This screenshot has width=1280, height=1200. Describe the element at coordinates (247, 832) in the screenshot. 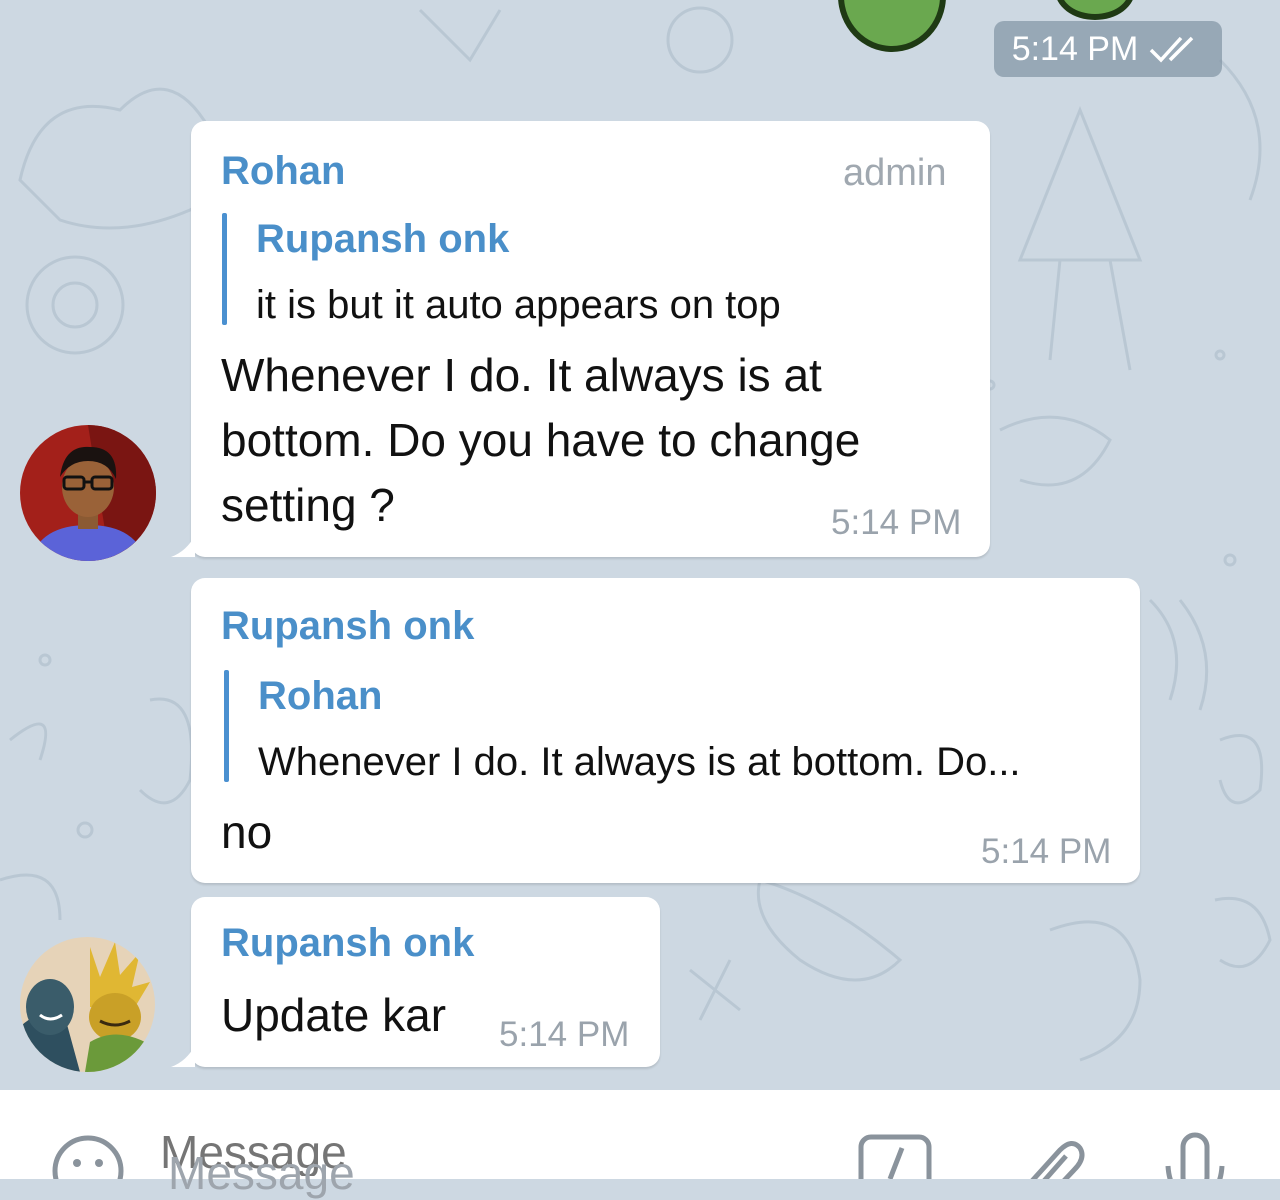

I see `message-text: no` at that location.